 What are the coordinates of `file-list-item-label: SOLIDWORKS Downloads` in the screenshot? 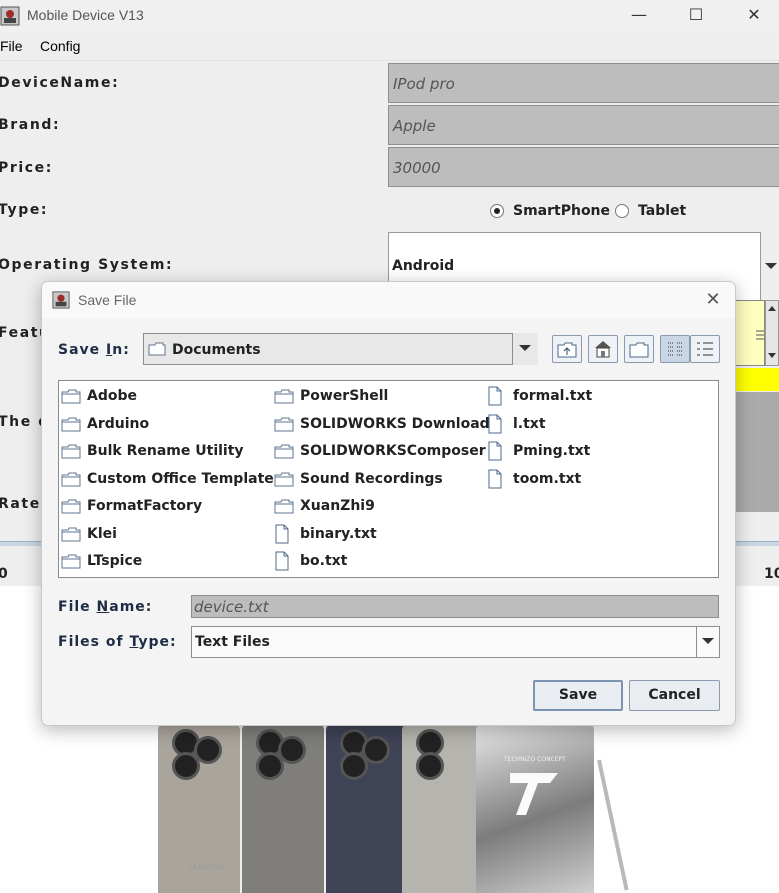 It's located at (399, 423).